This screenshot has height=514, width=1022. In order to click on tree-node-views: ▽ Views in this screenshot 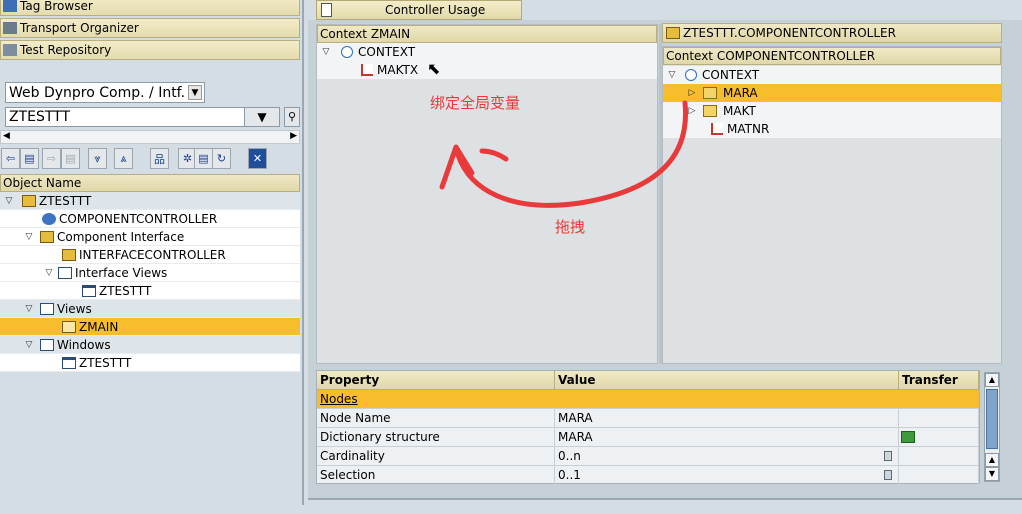, I will do `click(150, 309)`.